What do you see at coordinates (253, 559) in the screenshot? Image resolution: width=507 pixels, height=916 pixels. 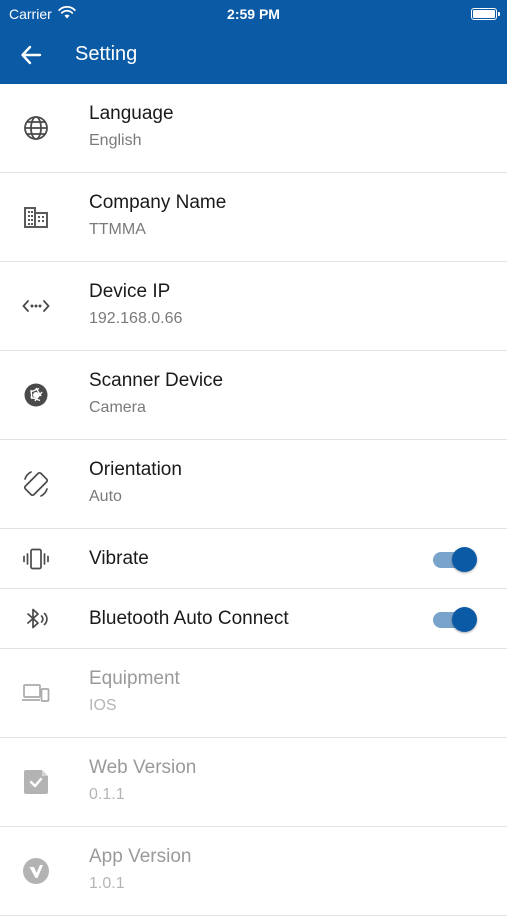 I see `setting-row-vibrate: Vibrate` at bounding box center [253, 559].